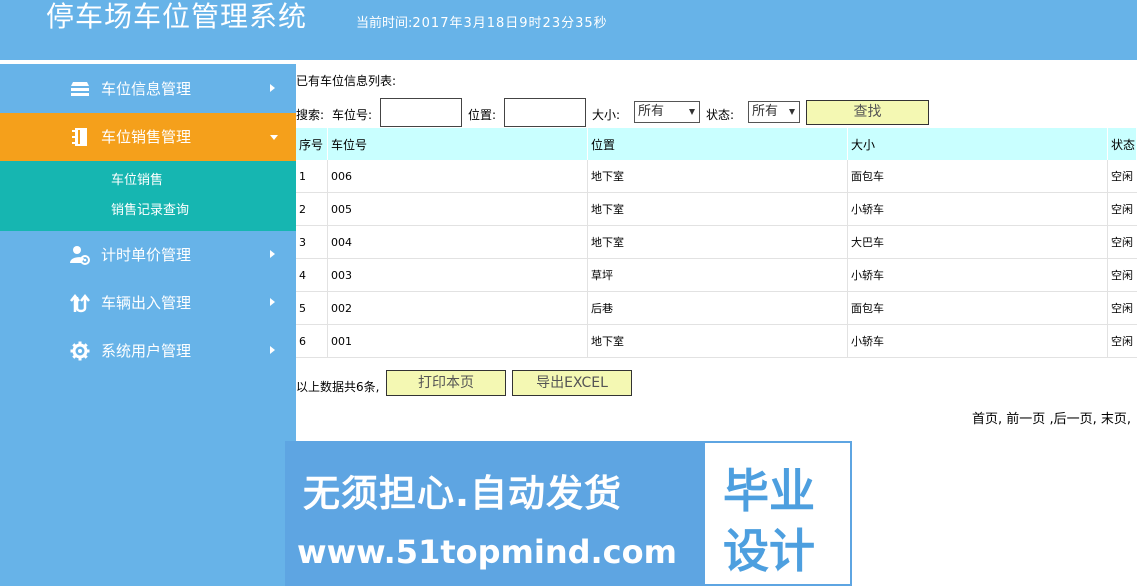 The height and width of the screenshot is (586, 1137). I want to click on watermark-badge-line1: 毕业, so click(769, 491).